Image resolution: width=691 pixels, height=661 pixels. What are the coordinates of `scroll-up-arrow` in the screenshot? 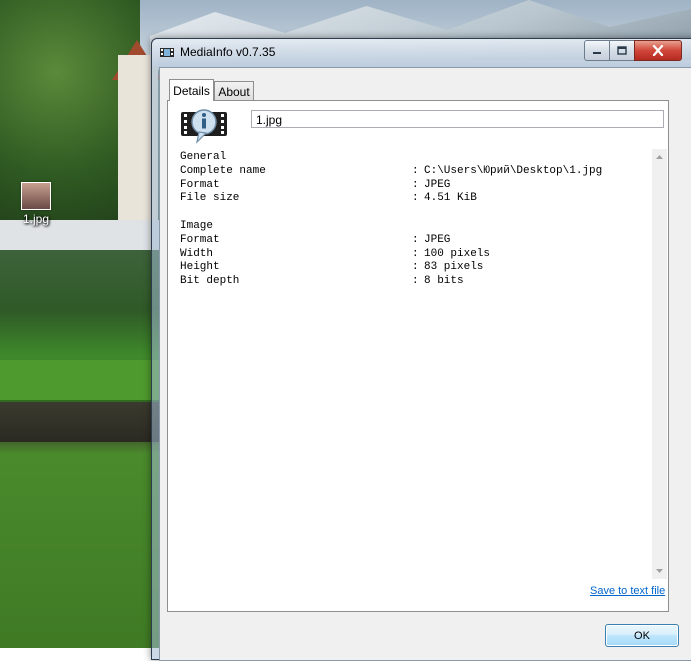 It's located at (659, 156).